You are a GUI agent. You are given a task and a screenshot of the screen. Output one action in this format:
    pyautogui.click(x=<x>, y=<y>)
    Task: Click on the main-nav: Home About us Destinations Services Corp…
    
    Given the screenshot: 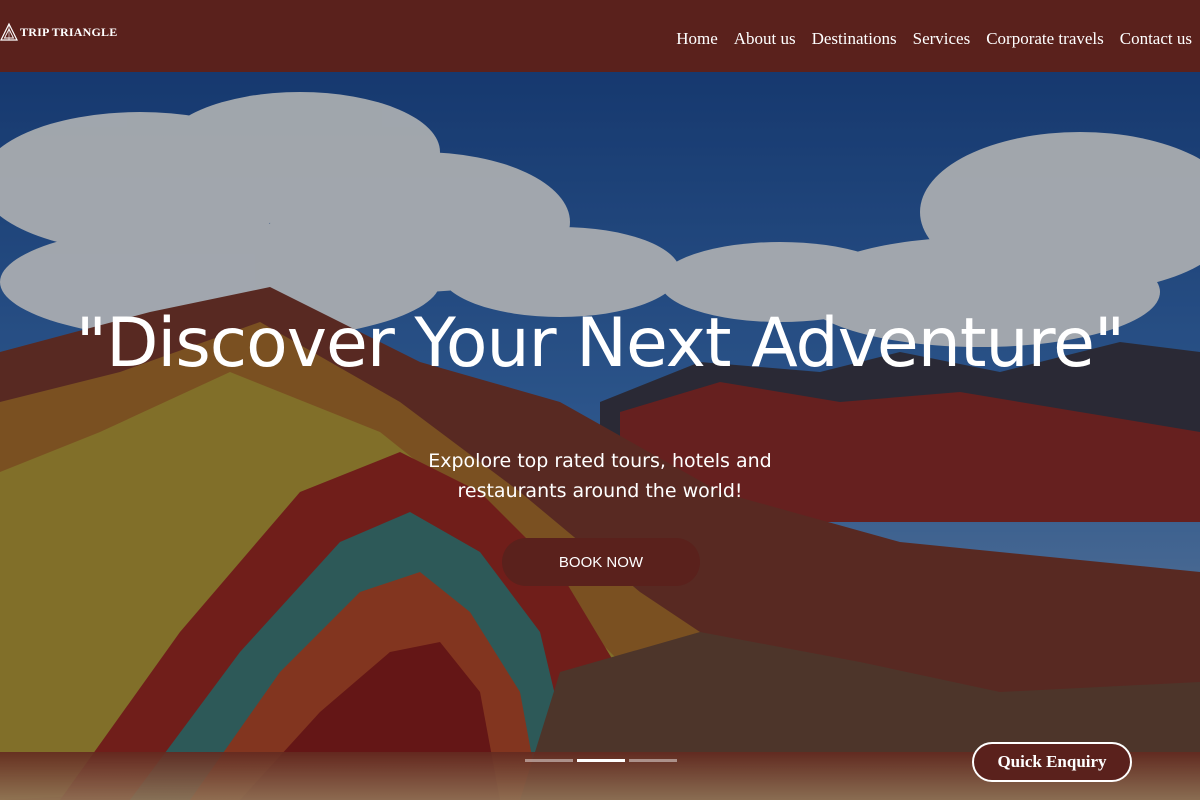 What is the action you would take?
    pyautogui.click(x=926, y=39)
    